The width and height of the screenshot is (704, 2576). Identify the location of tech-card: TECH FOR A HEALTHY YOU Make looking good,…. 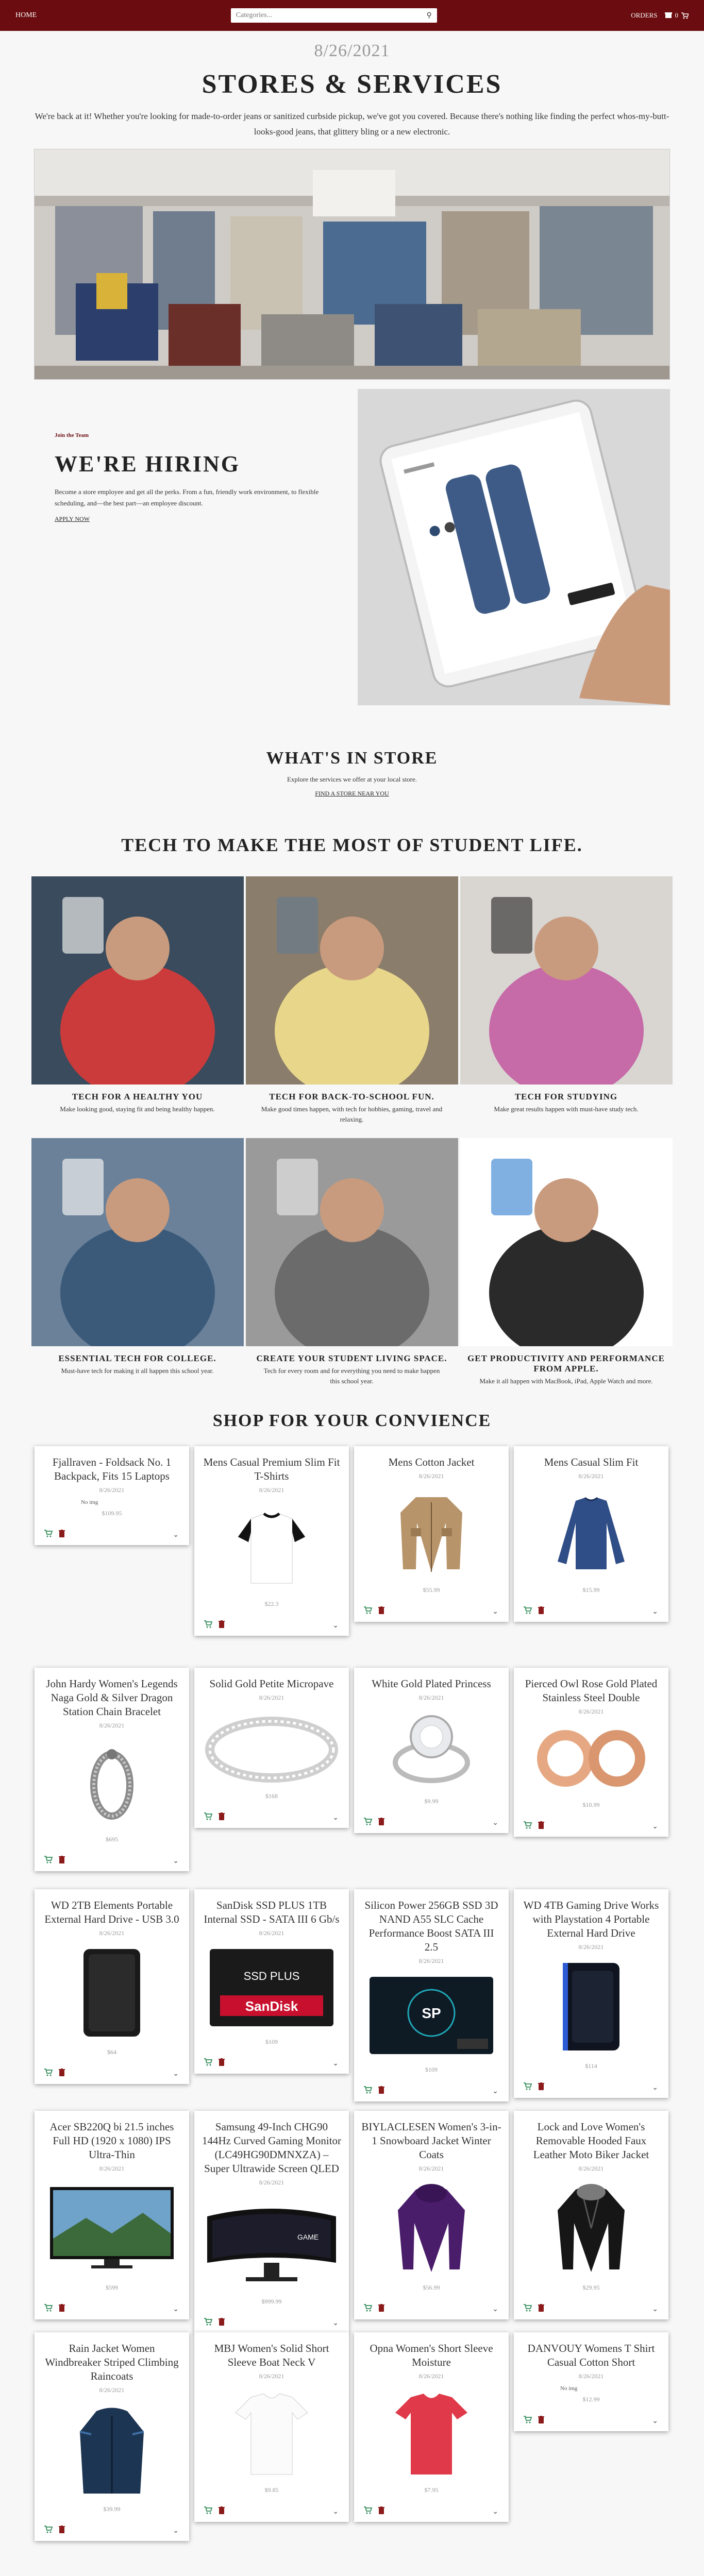
(137, 1000).